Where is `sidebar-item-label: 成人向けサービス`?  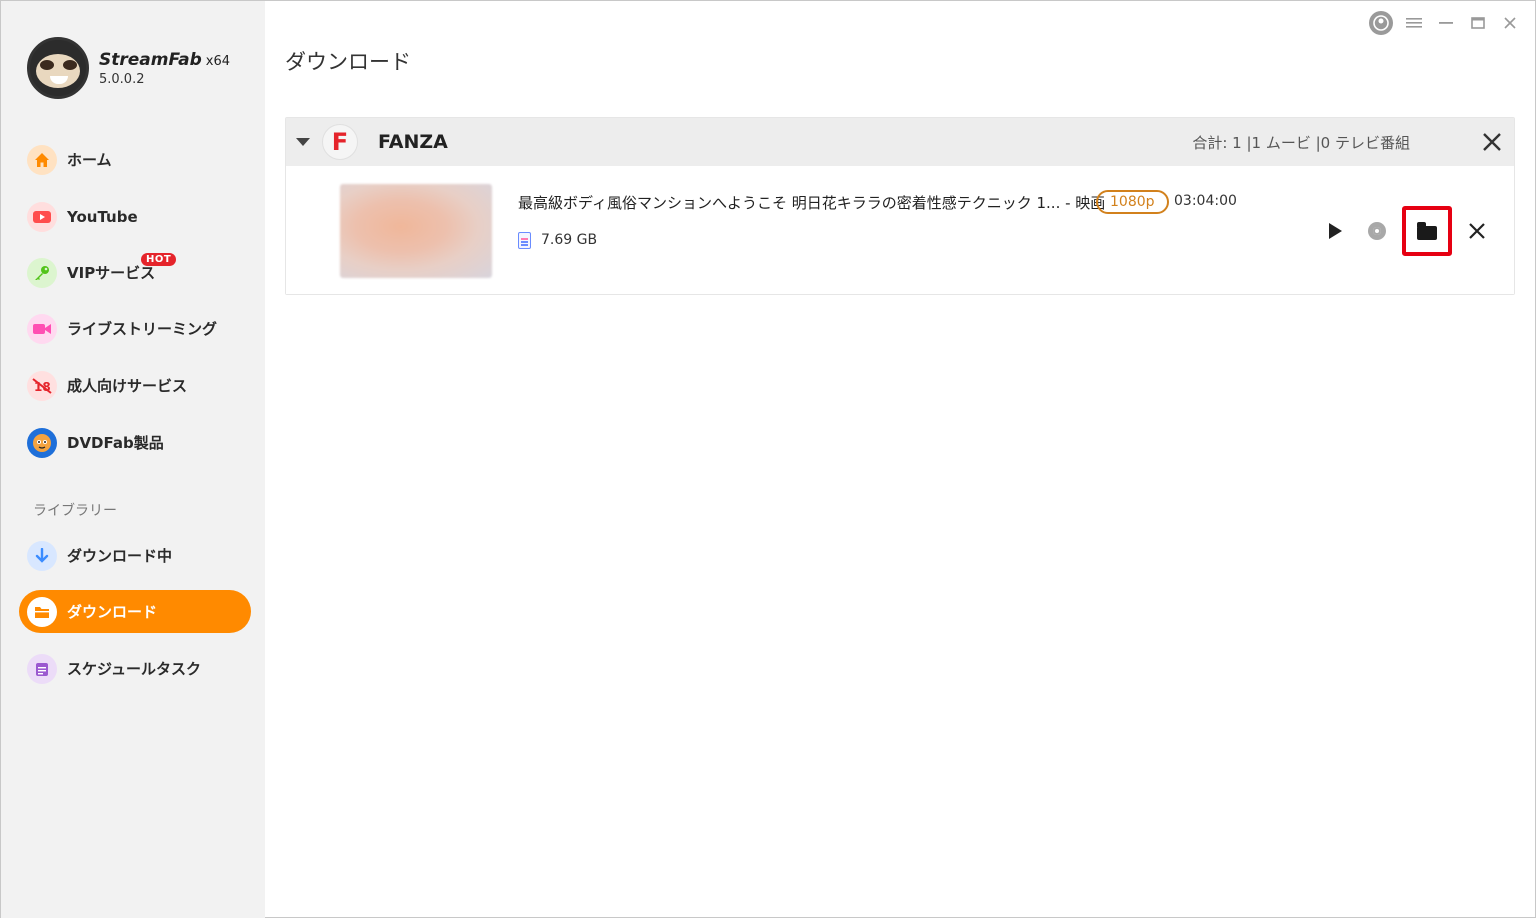
sidebar-item-label: 成人向けサービス is located at coordinates (127, 386).